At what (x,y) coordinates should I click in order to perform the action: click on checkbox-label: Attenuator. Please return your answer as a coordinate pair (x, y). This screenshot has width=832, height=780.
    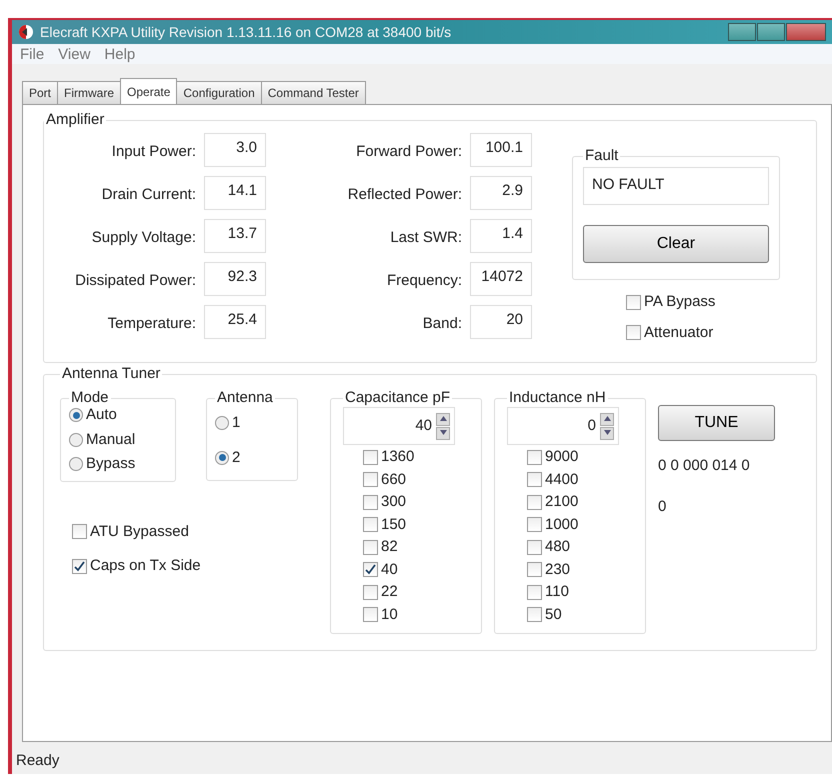
    Looking at the image, I should click on (679, 332).